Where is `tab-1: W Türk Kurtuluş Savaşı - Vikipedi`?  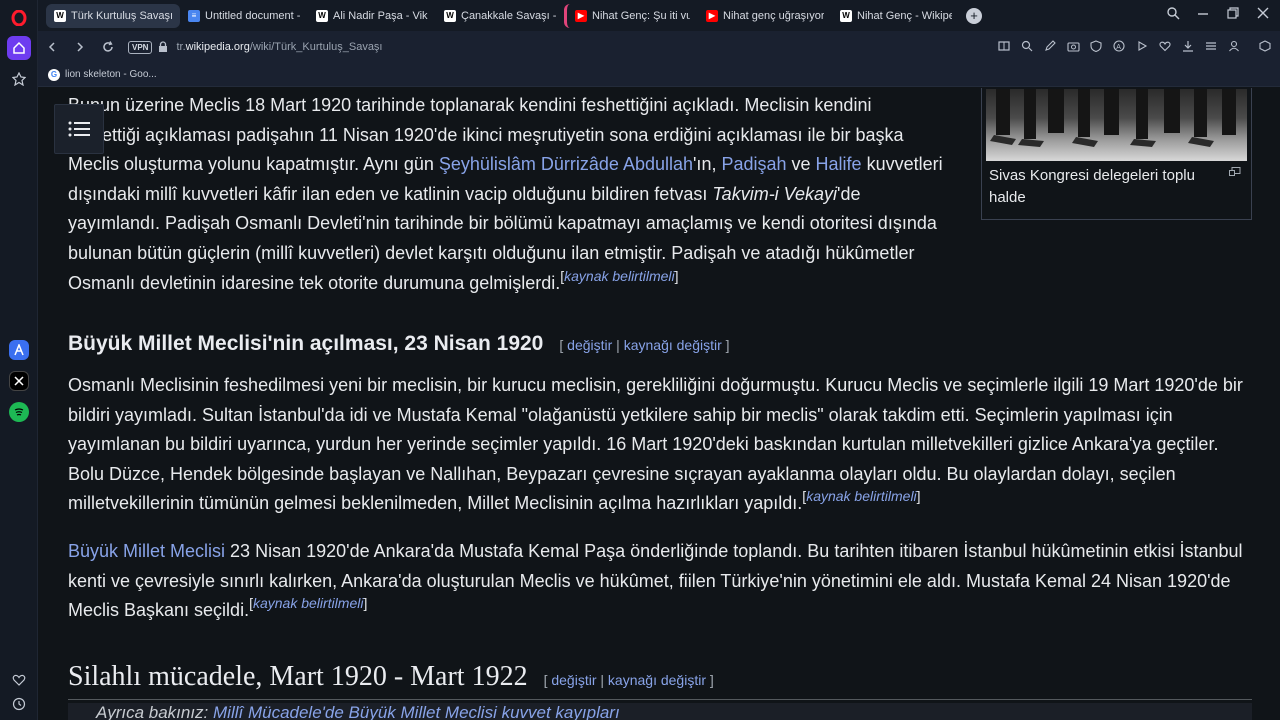
tab-1: W Türk Kurtuluş Savaşı - Vikipedi is located at coordinates (113, 15).